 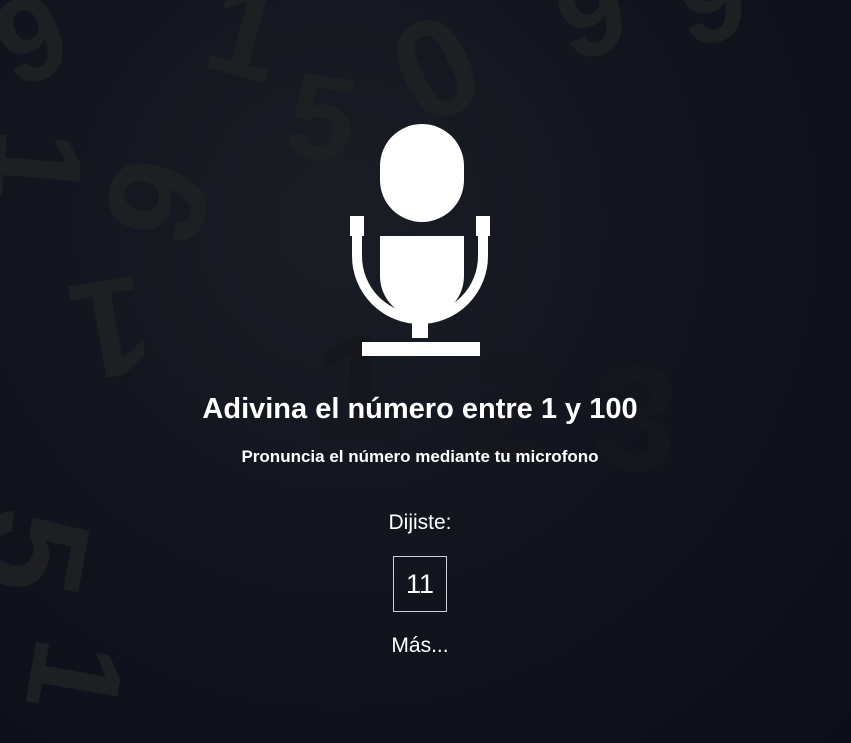 What do you see at coordinates (420, 240) in the screenshot?
I see `microphone-icon` at bounding box center [420, 240].